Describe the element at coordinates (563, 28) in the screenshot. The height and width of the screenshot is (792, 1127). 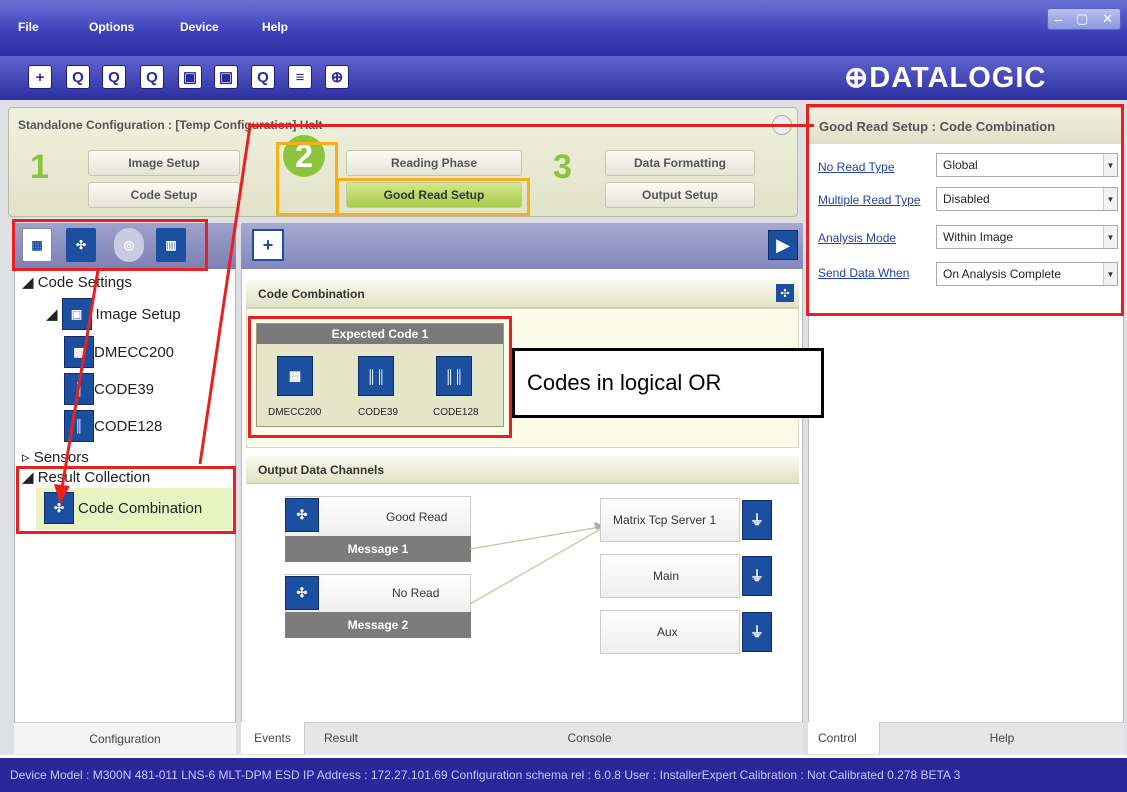
I see `title-bar` at that location.